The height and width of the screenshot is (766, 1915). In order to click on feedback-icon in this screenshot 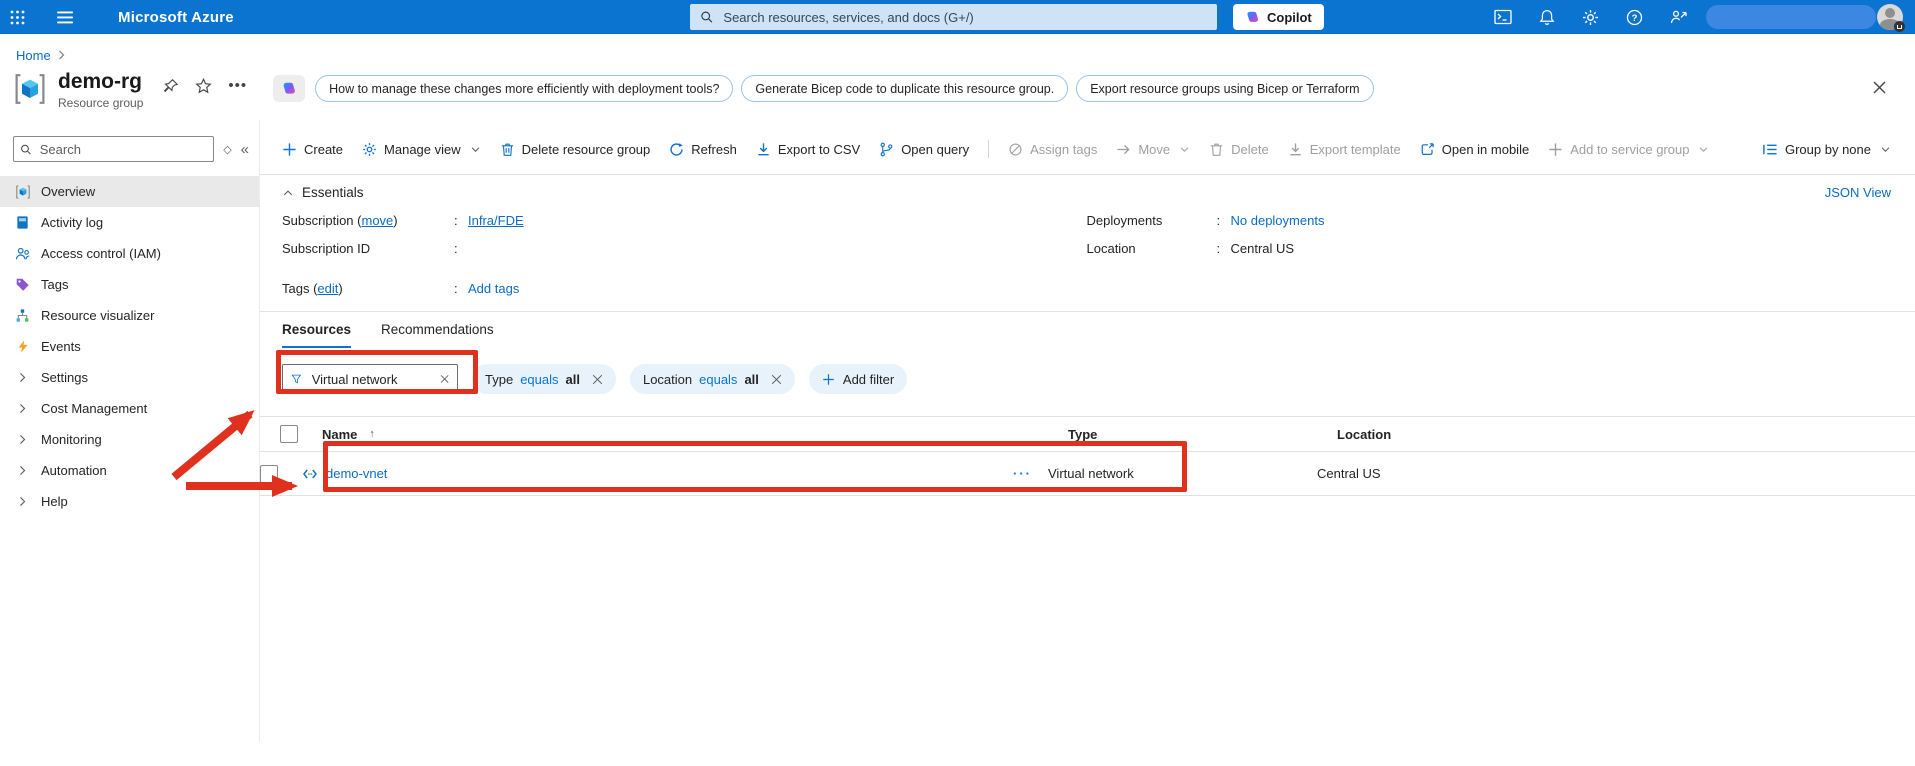, I will do `click(1679, 17)`.